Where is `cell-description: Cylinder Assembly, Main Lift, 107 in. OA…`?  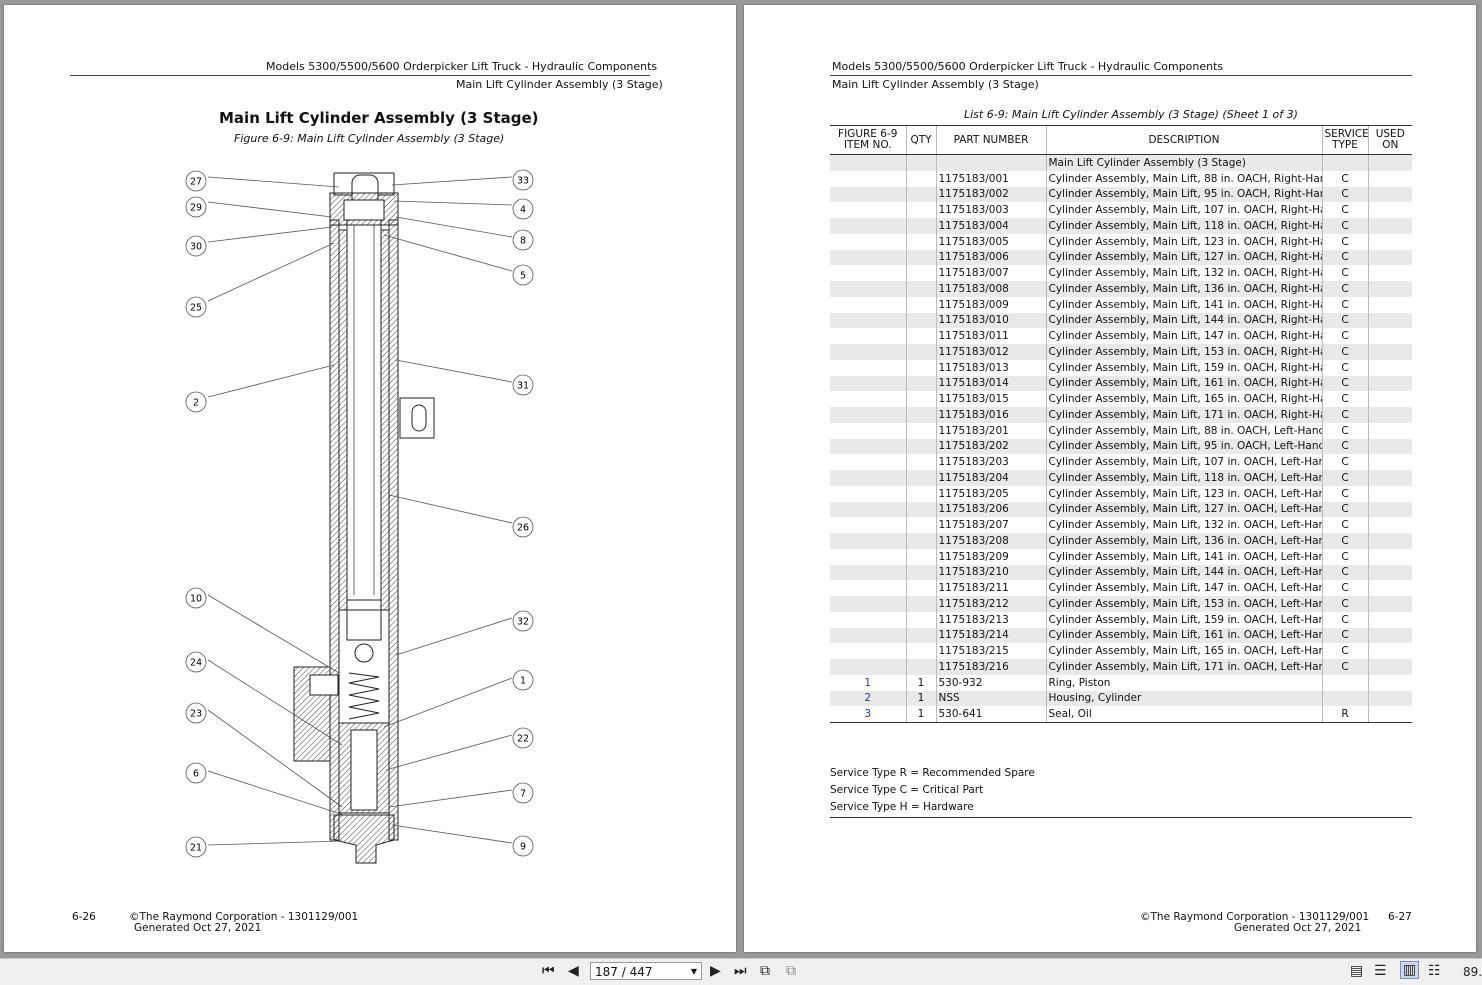
cell-description: Cylinder Assembly, Main Lift, 107 in. OA… is located at coordinates (1183, 462).